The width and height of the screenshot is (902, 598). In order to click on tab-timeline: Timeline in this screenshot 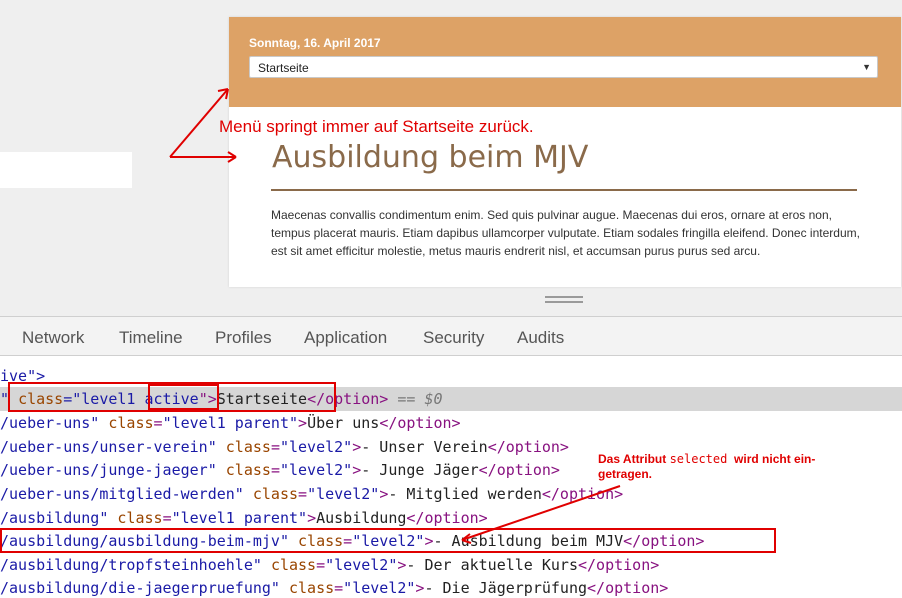, I will do `click(151, 338)`.